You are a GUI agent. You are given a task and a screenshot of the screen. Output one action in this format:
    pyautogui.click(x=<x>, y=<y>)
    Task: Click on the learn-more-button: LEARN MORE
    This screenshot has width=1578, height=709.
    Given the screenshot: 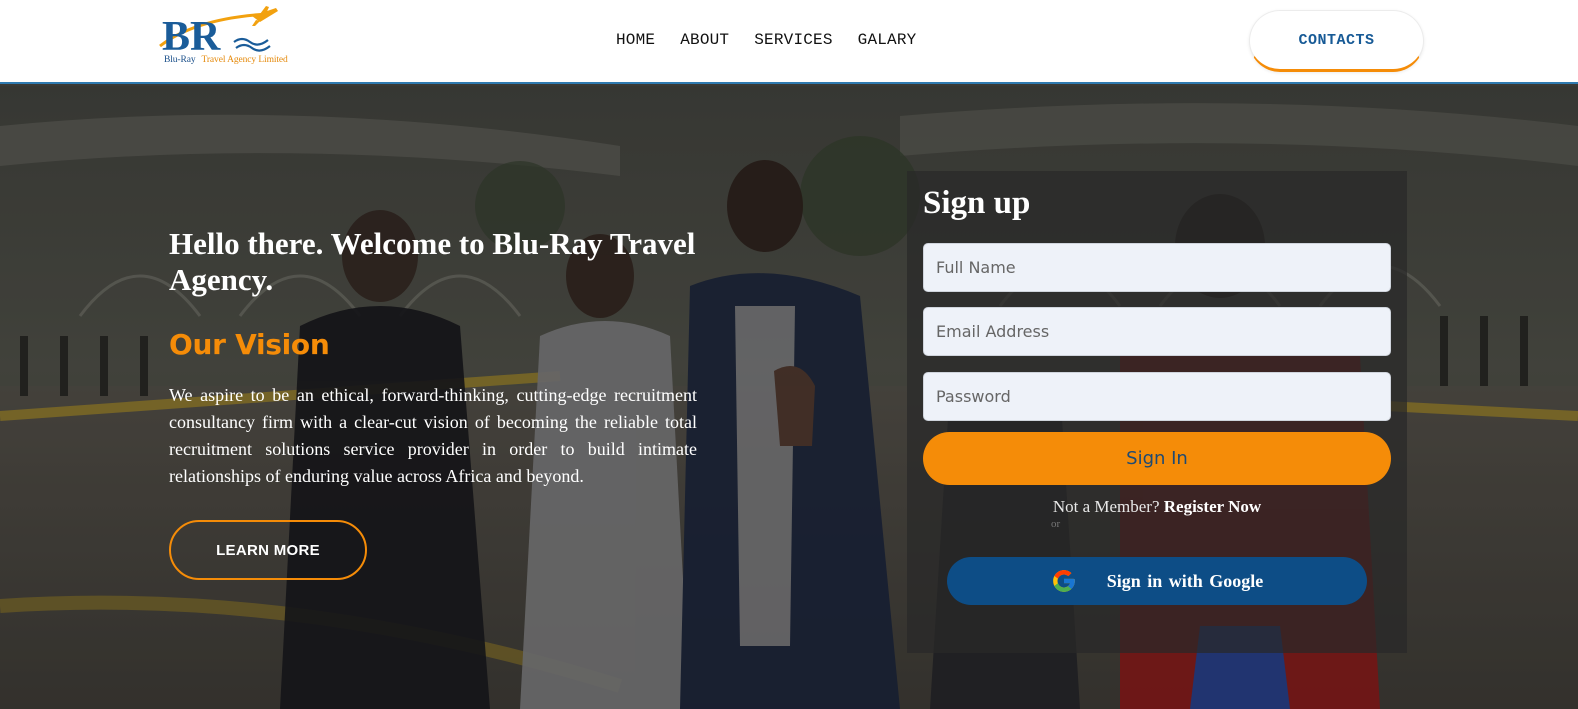 What is the action you would take?
    pyautogui.click(x=268, y=550)
    